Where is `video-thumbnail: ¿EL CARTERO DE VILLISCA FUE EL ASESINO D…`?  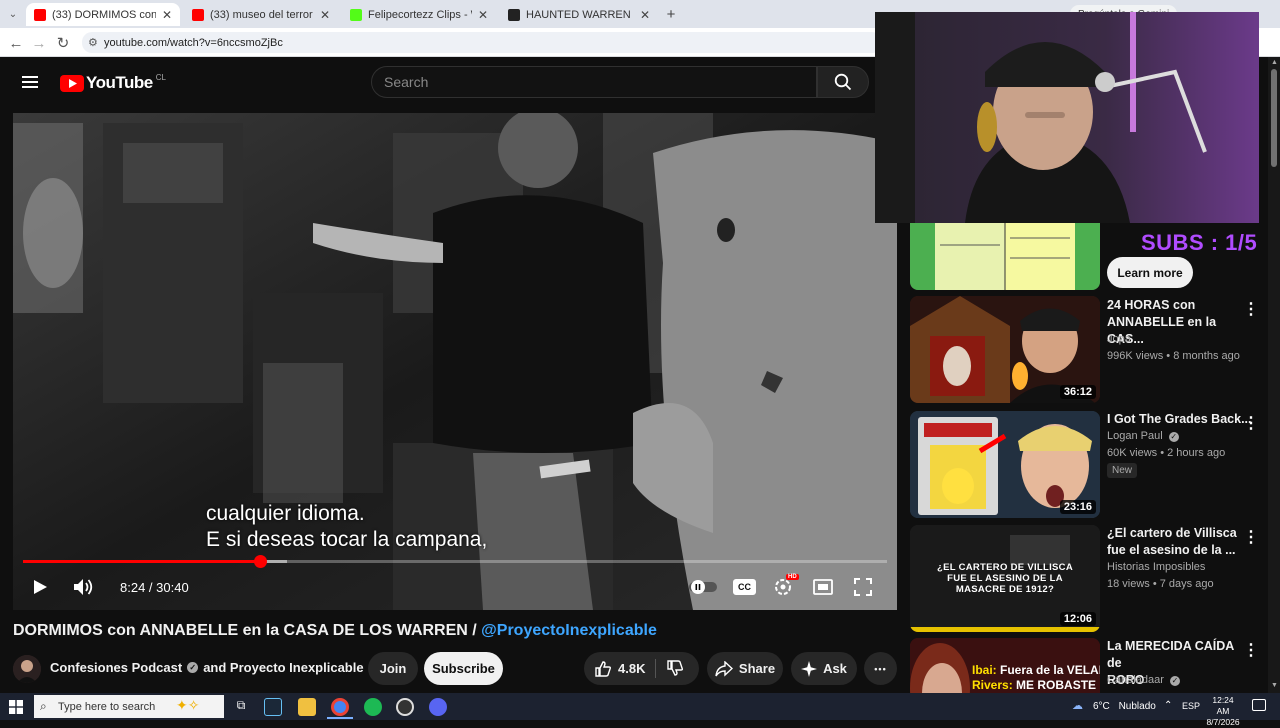
video-thumbnail: ¿EL CARTERO DE VILLISCA FUE EL ASESINO D… is located at coordinates (1005, 578).